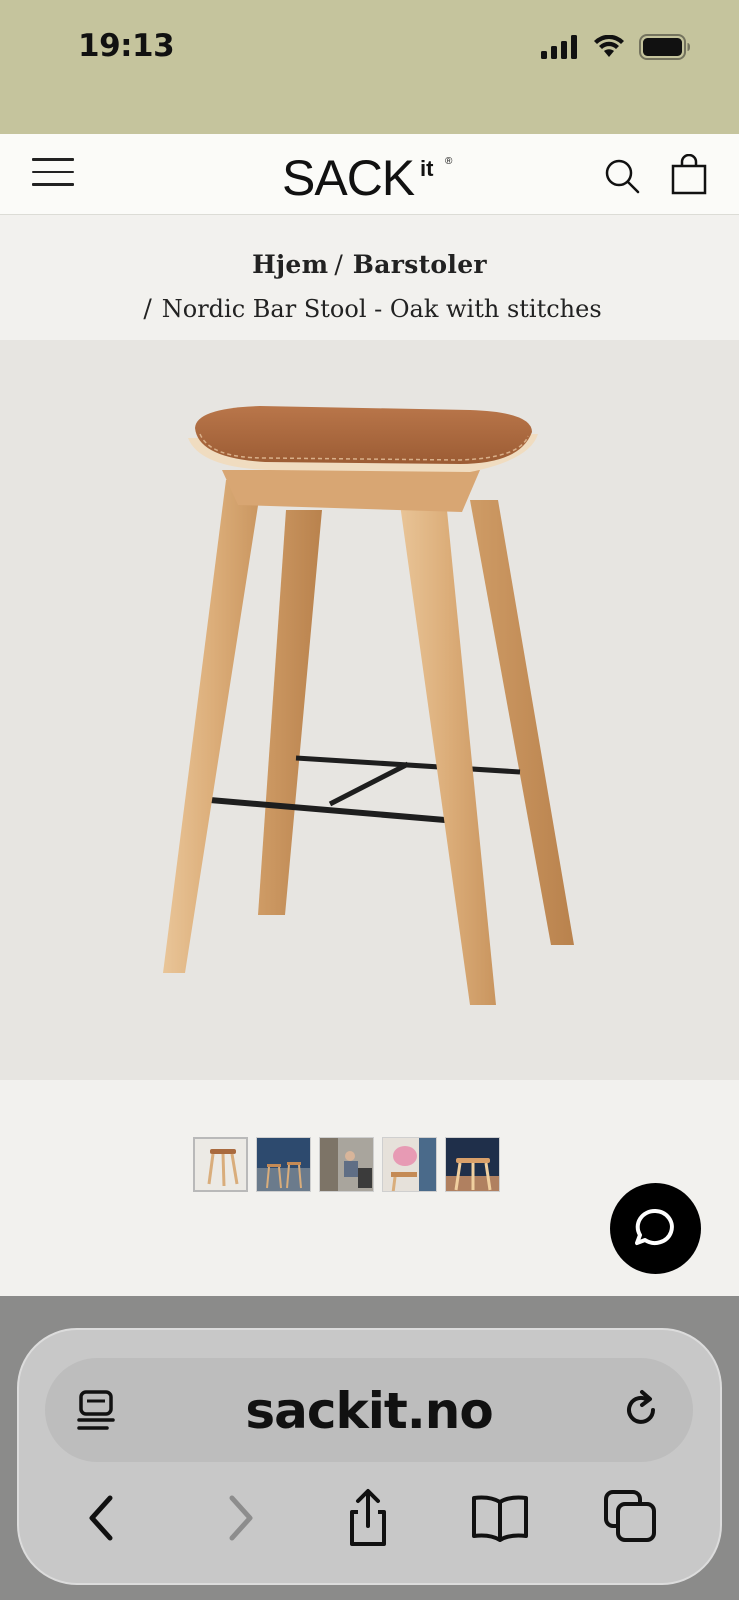 This screenshot has height=1600, width=739. What do you see at coordinates (664, 47) in the screenshot?
I see `battery-icon` at bounding box center [664, 47].